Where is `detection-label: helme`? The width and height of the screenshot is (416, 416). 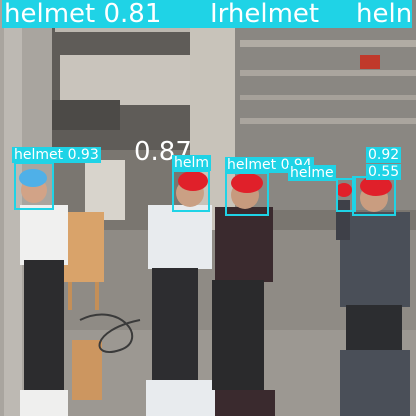
detection-label: helme is located at coordinates (312, 173).